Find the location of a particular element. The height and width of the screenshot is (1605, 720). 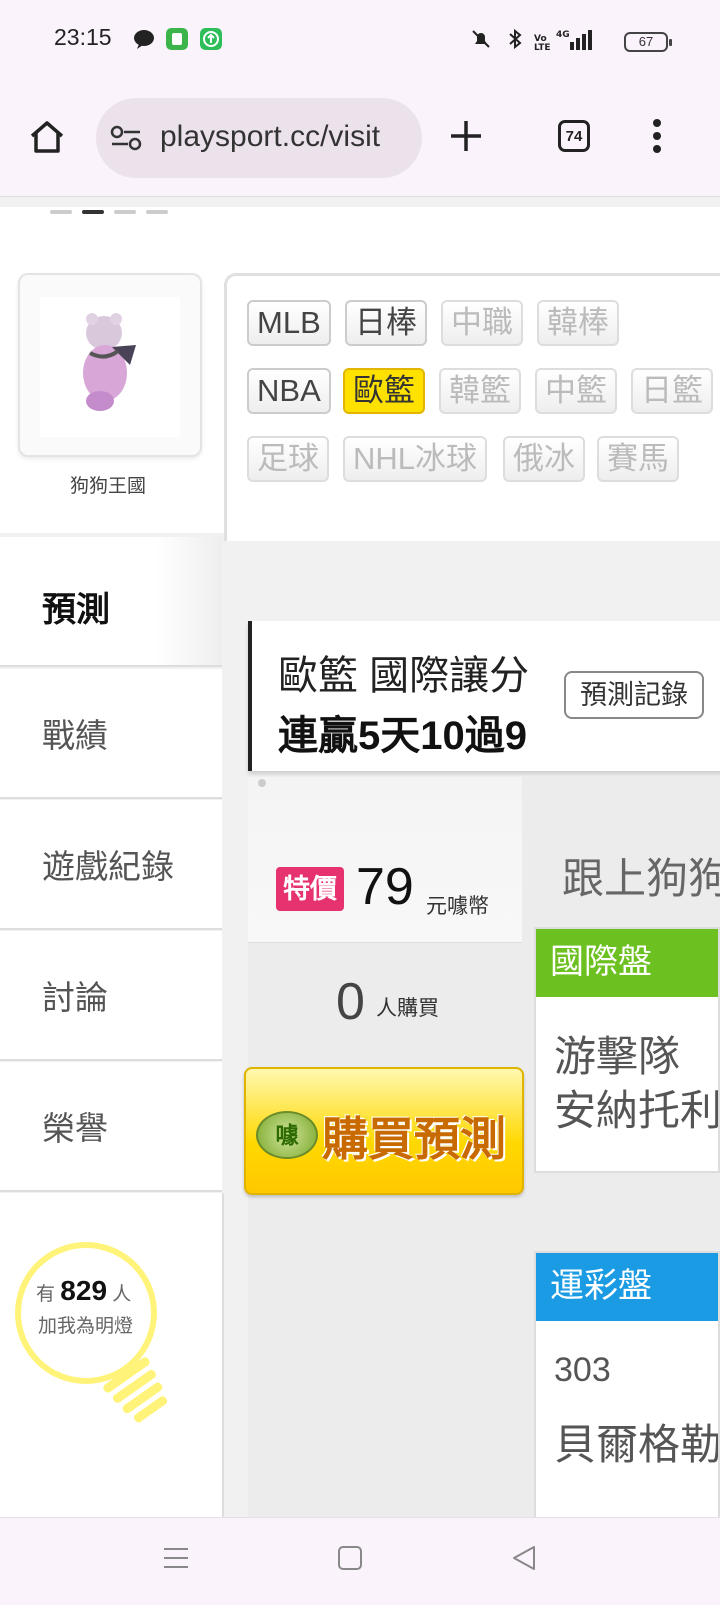

divider is located at coordinates (385, 942).